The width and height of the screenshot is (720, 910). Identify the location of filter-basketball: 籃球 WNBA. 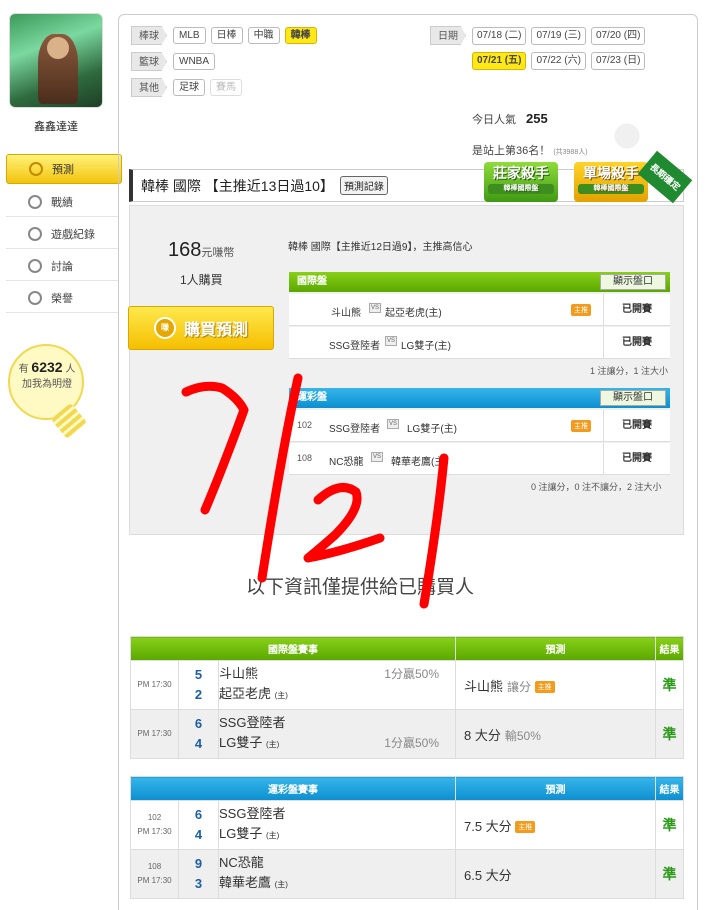
(175, 61).